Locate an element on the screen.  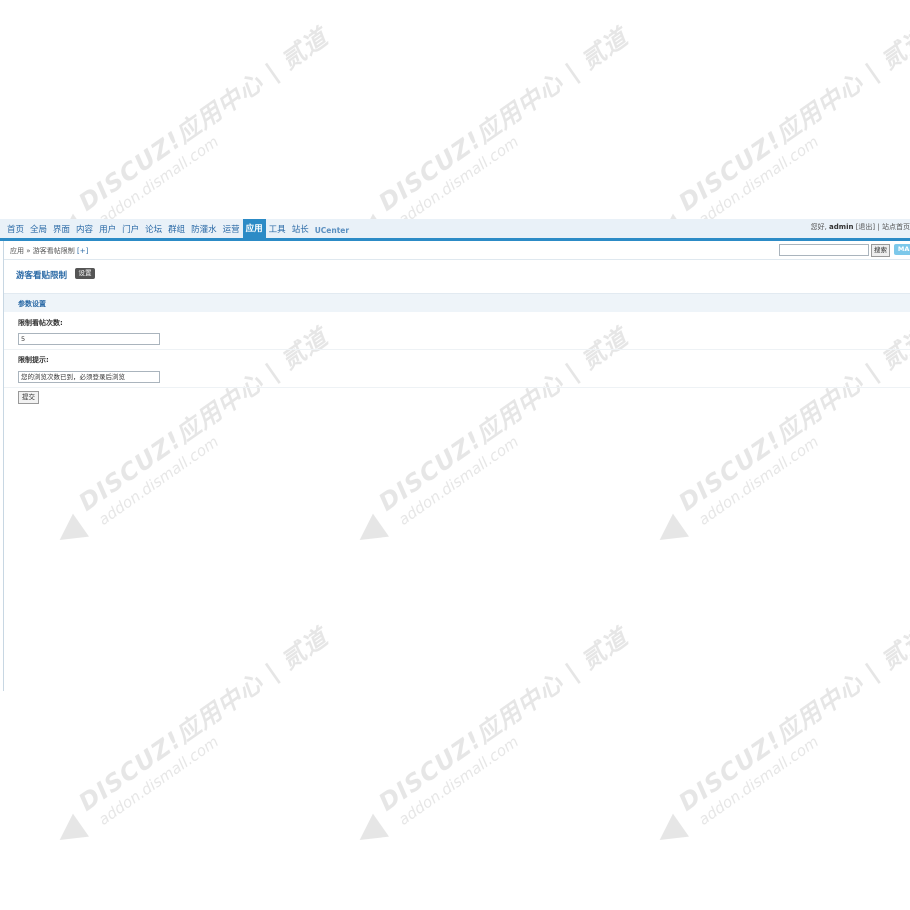
breadcrumb: 应用 » 游客看帖限制 [+] is located at coordinates (49, 251).